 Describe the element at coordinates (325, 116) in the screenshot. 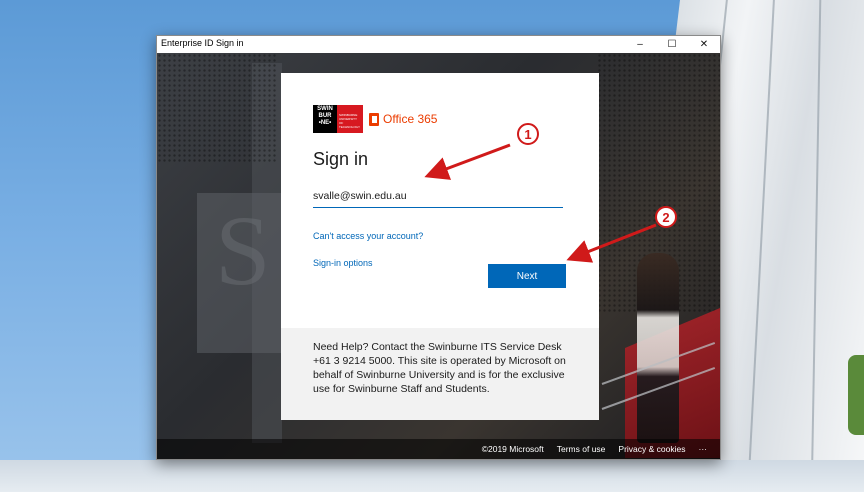

I see `logo-line: BUR` at that location.